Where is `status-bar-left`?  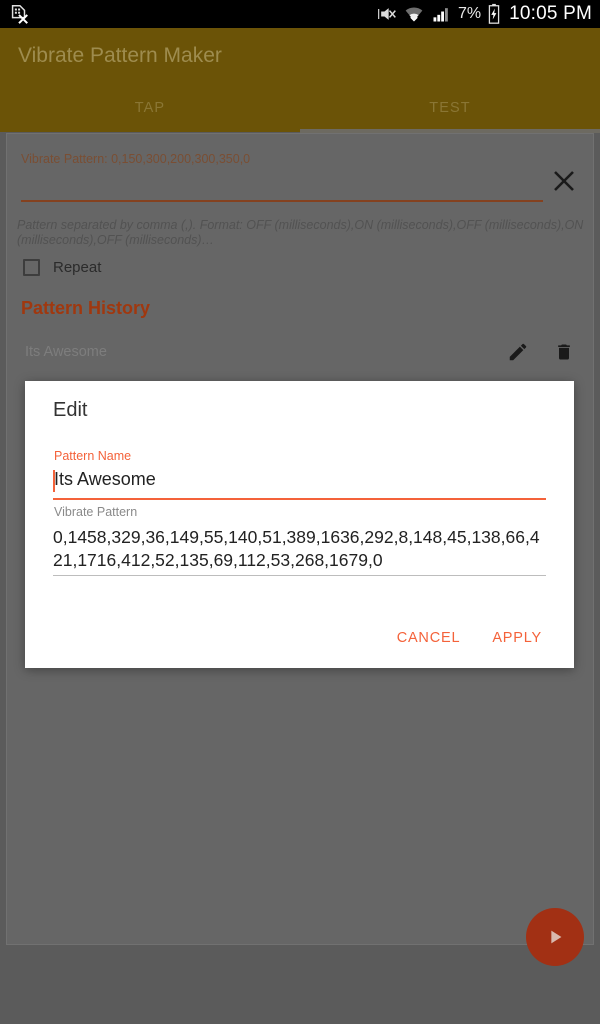 status-bar-left is located at coordinates (188, 14).